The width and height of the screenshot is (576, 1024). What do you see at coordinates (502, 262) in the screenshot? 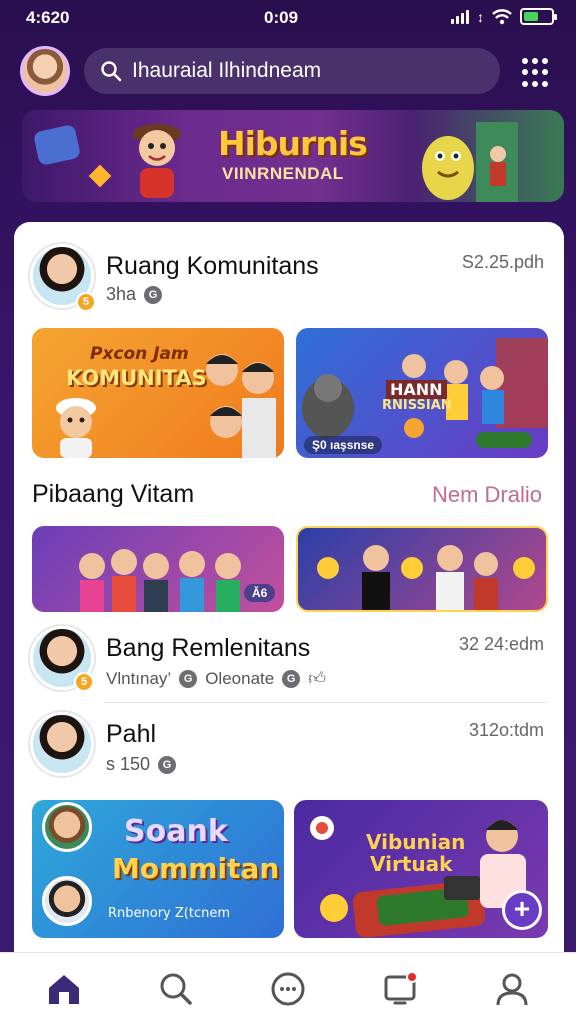
I see `post-time: S2.25.pdh` at bounding box center [502, 262].